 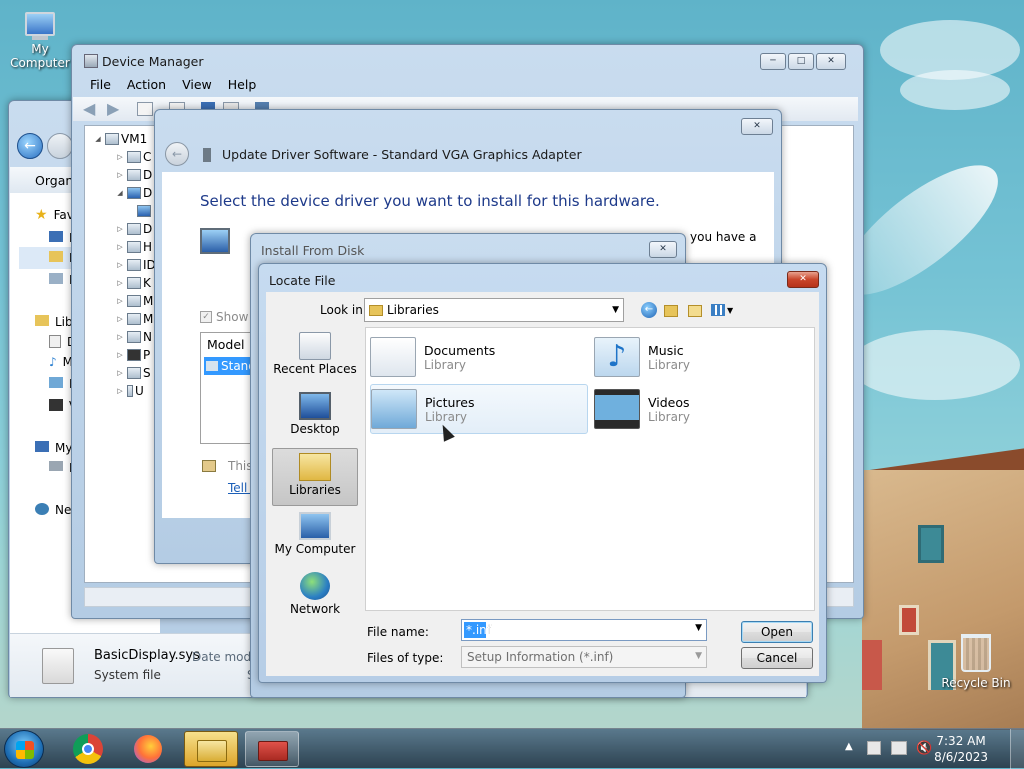 I want to click on nav-item: My, so click(x=63, y=448).